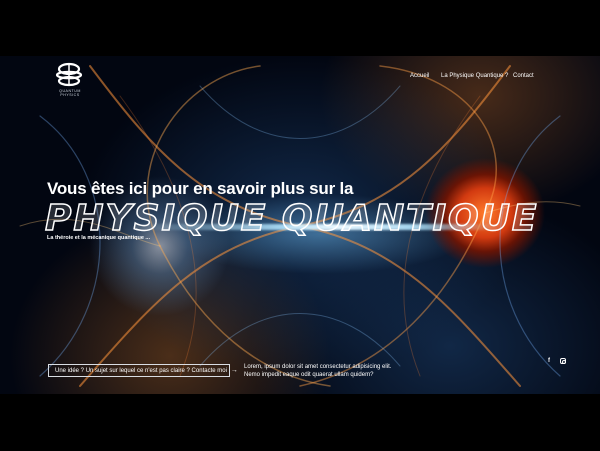 This screenshot has width=600, height=451. What do you see at coordinates (291, 218) in the screenshot?
I see `hero-title: PHYSIQUE QUANTIQUE` at bounding box center [291, 218].